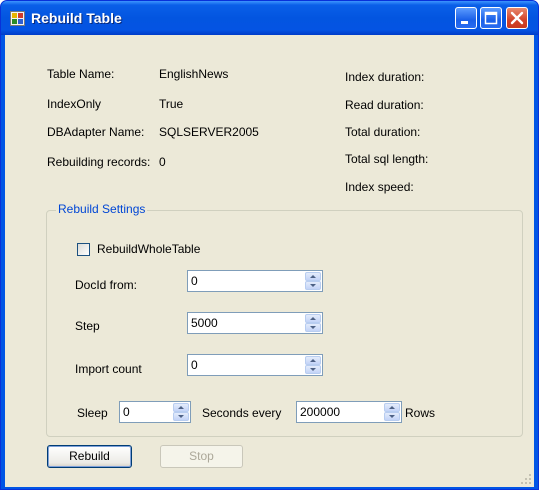 This screenshot has height=492, width=541. I want to click on rebuilding-records-label: Rebuilding records:, so click(99, 162).